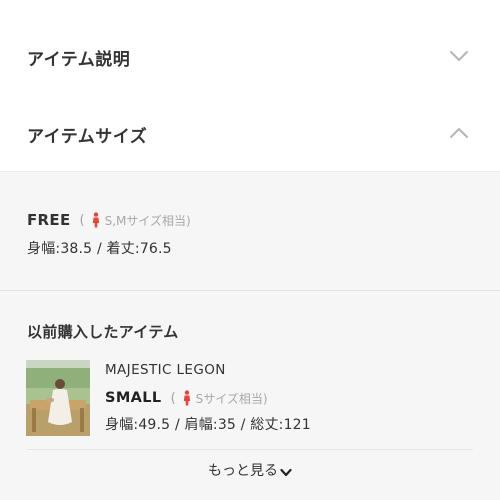 This screenshot has width=500, height=500. Describe the element at coordinates (250, 449) in the screenshot. I see `more-divider` at that location.